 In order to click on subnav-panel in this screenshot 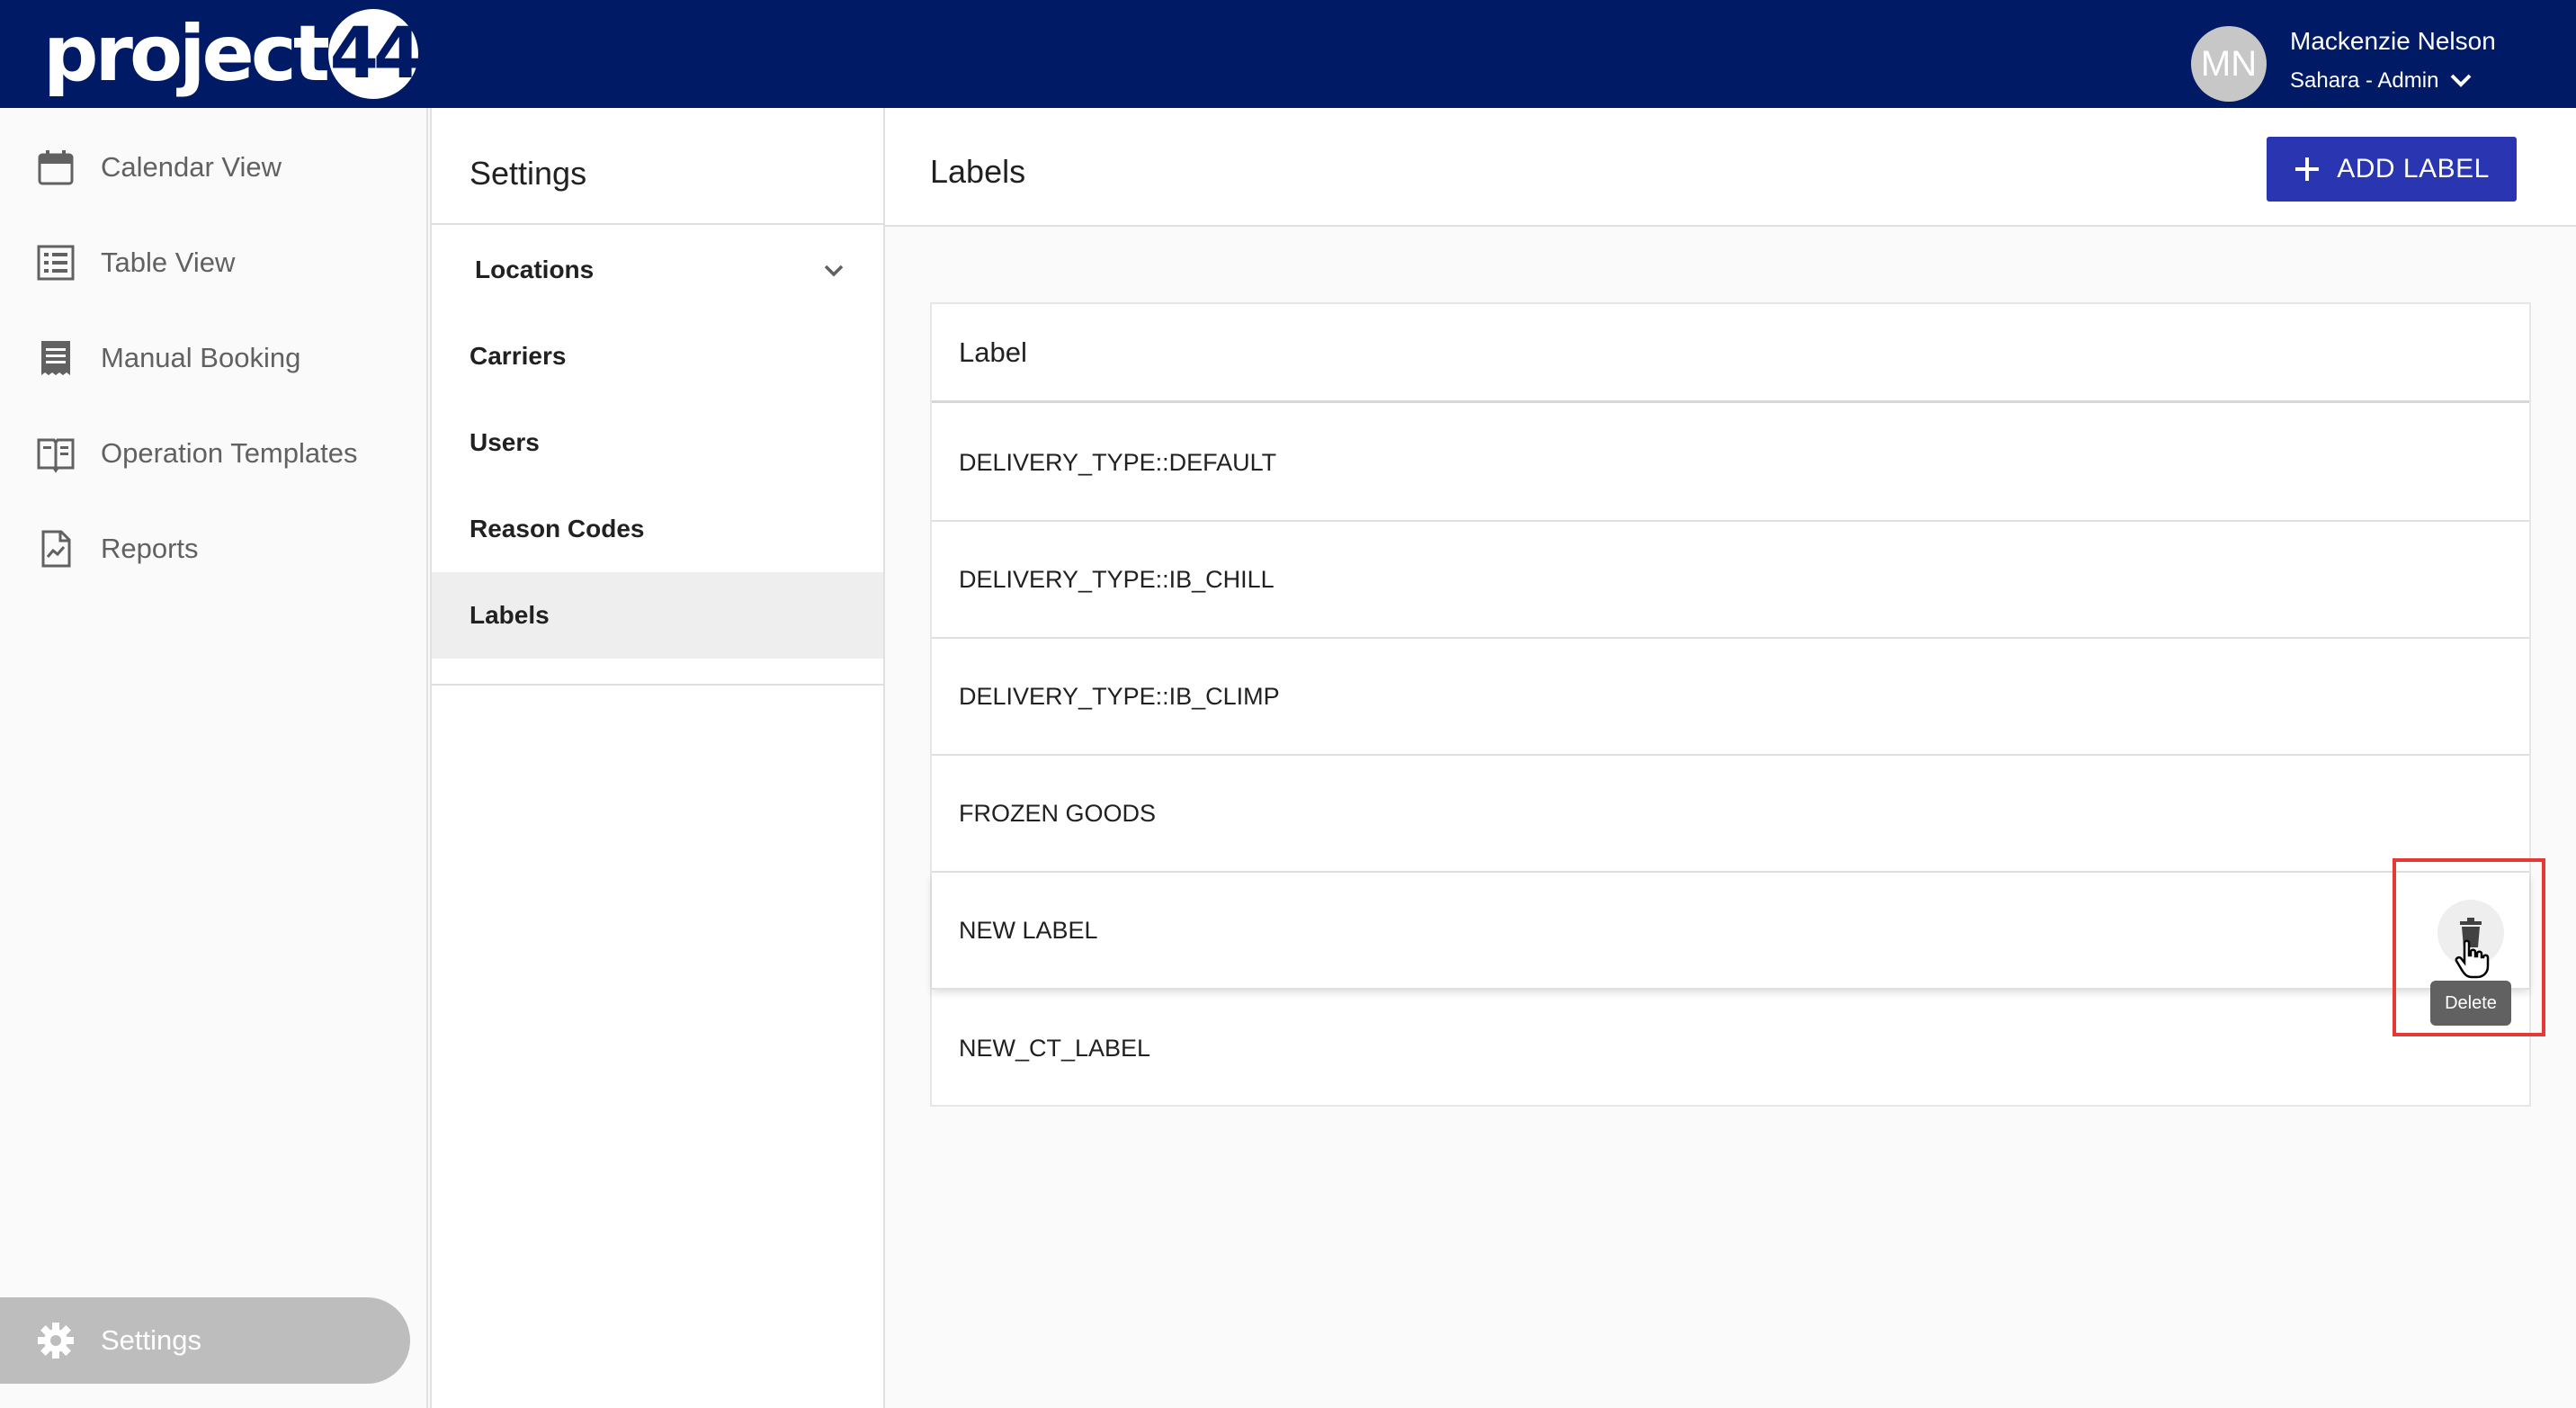, I will do `click(657, 1047)`.